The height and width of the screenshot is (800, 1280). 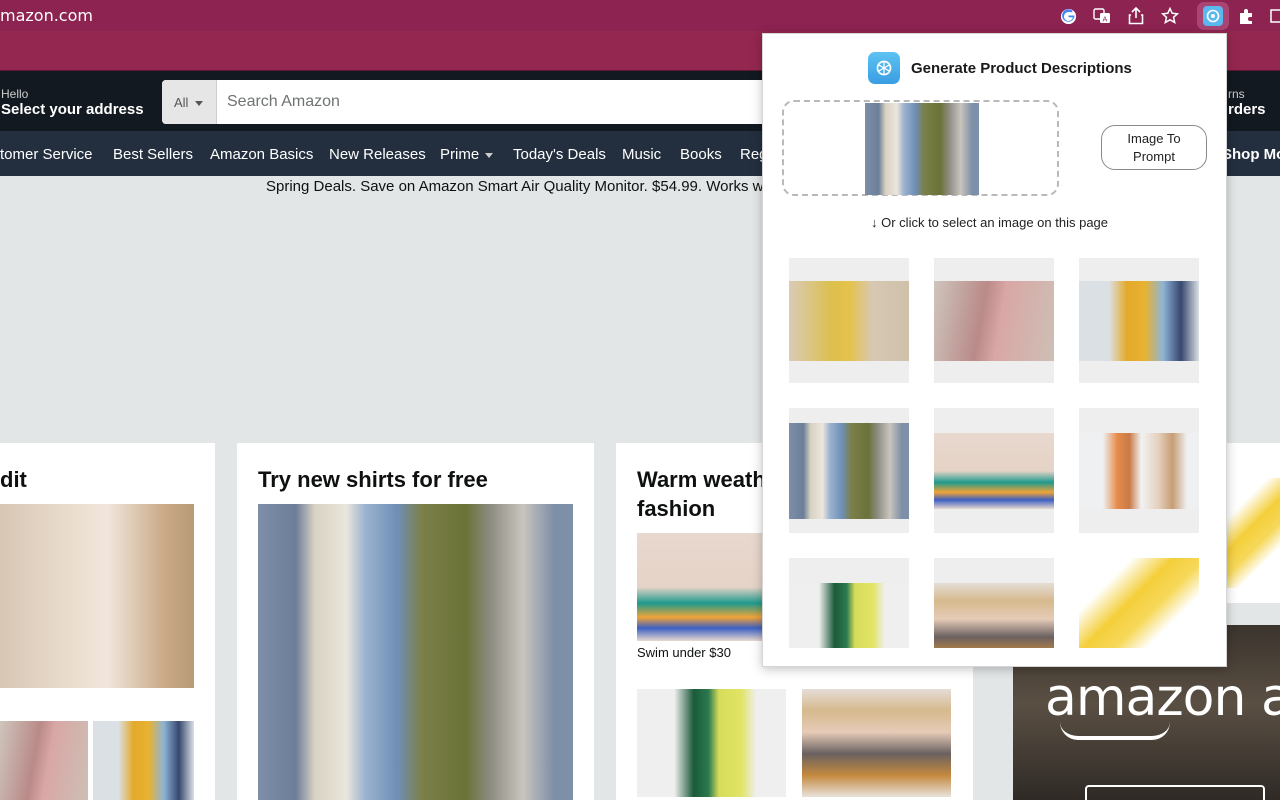 What do you see at coordinates (1068, 16) in the screenshot?
I see `google-icon` at bounding box center [1068, 16].